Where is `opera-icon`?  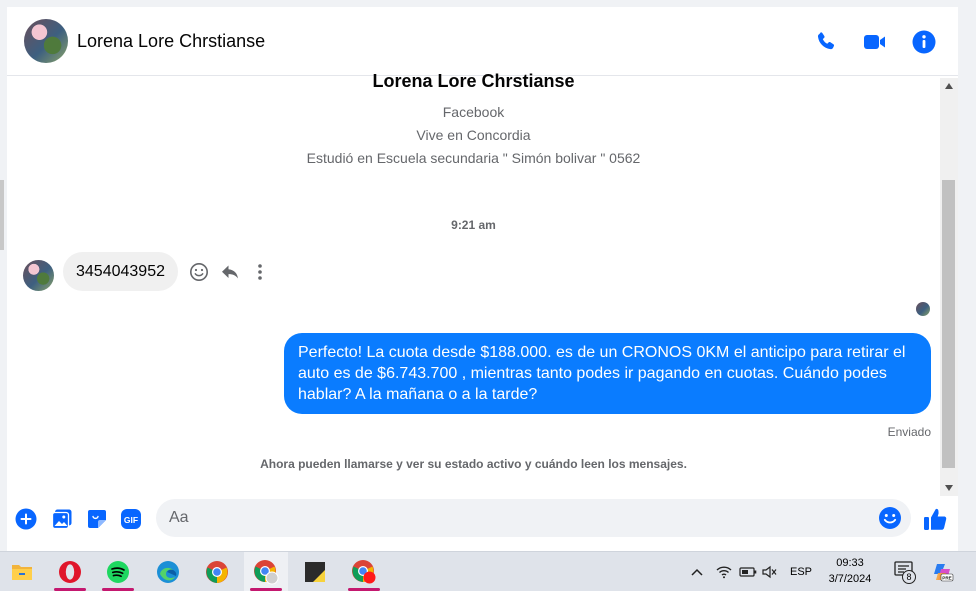 opera-icon is located at coordinates (70, 572).